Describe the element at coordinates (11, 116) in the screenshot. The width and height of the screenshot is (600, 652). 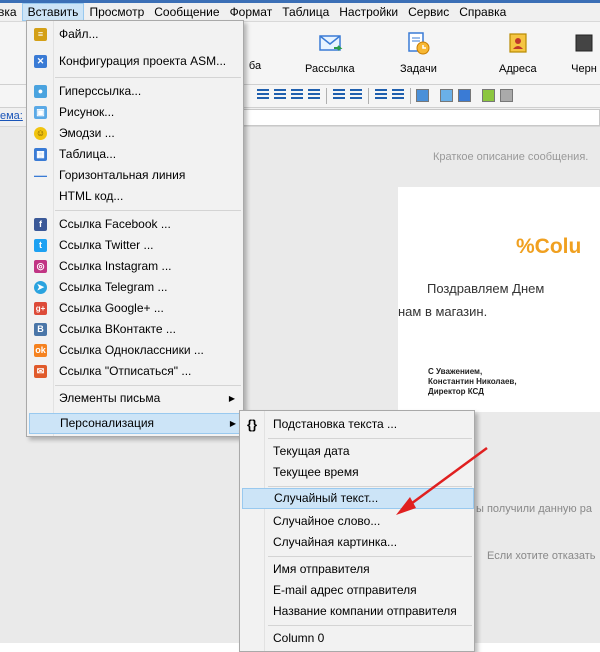
I see `subject-link: ема:` at that location.